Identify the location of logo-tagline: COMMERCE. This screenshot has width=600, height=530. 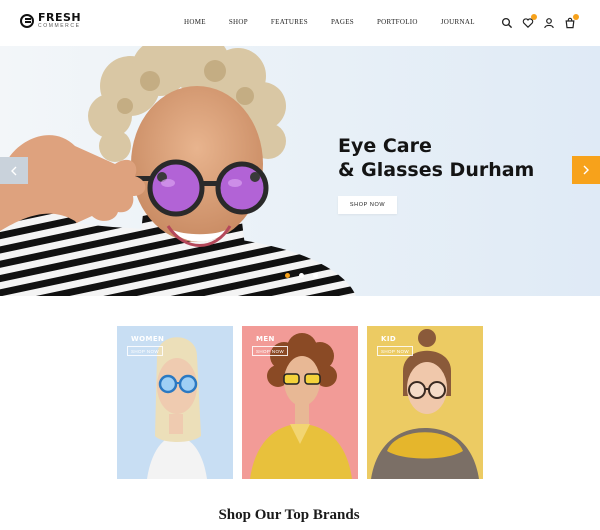
(59, 26).